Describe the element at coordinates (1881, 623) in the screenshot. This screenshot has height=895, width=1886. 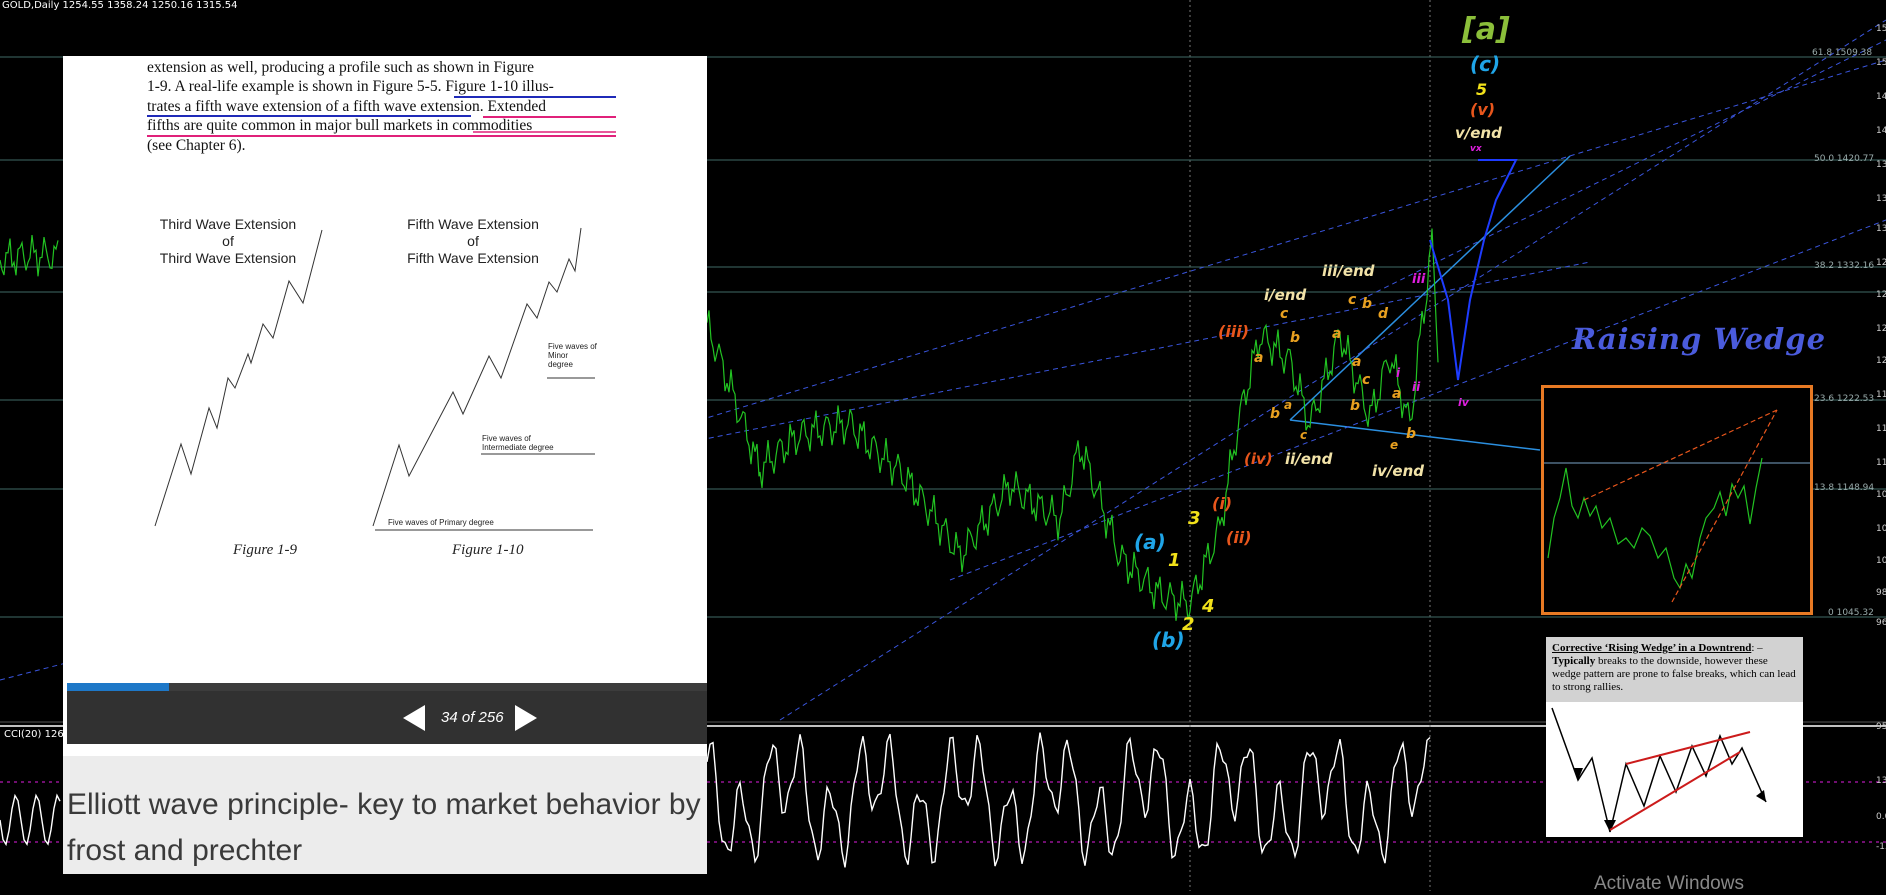
I see `axis-tick: 96` at that location.